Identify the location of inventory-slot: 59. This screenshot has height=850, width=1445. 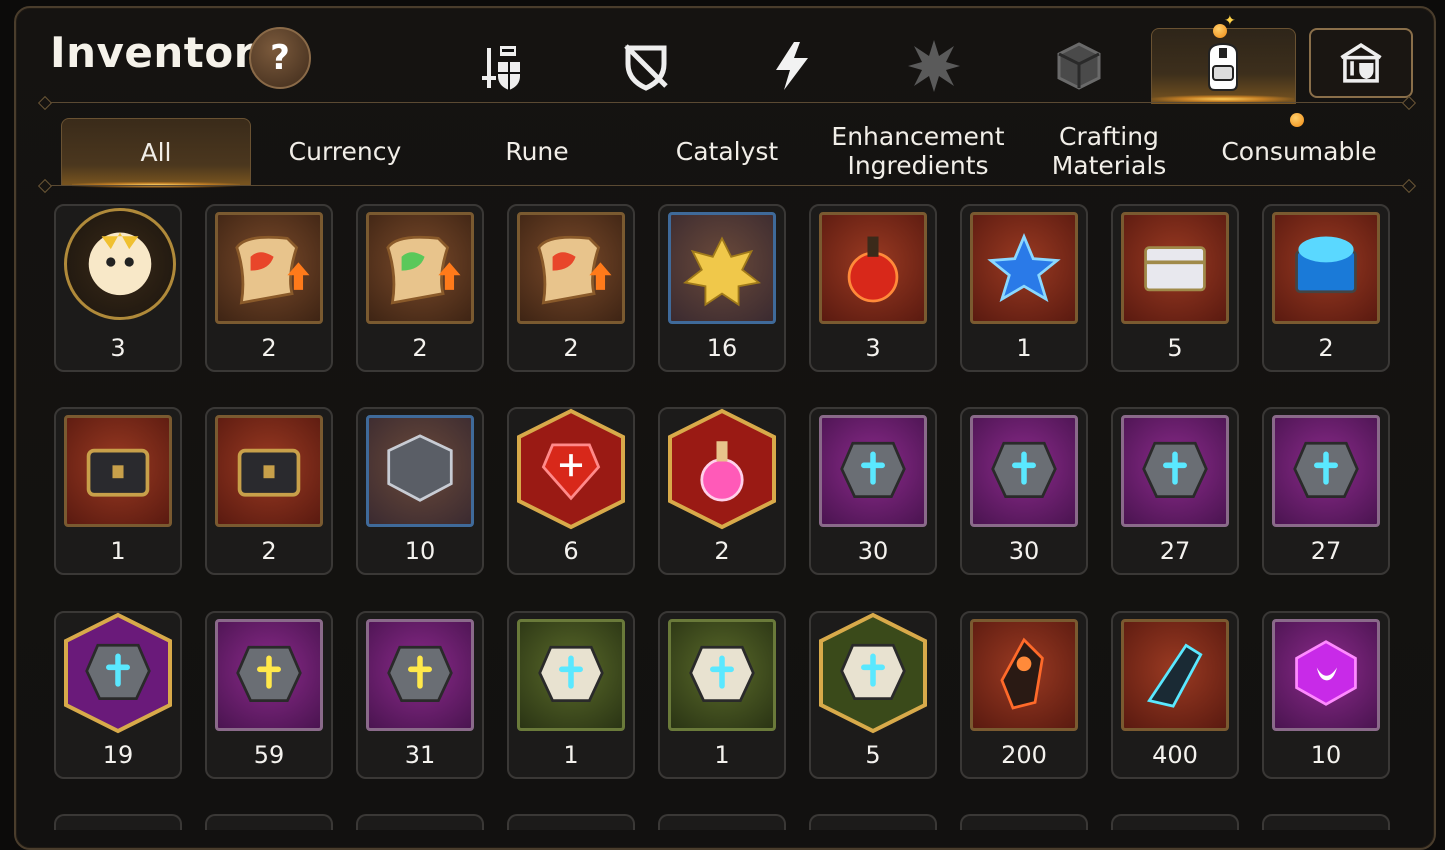
(269, 695).